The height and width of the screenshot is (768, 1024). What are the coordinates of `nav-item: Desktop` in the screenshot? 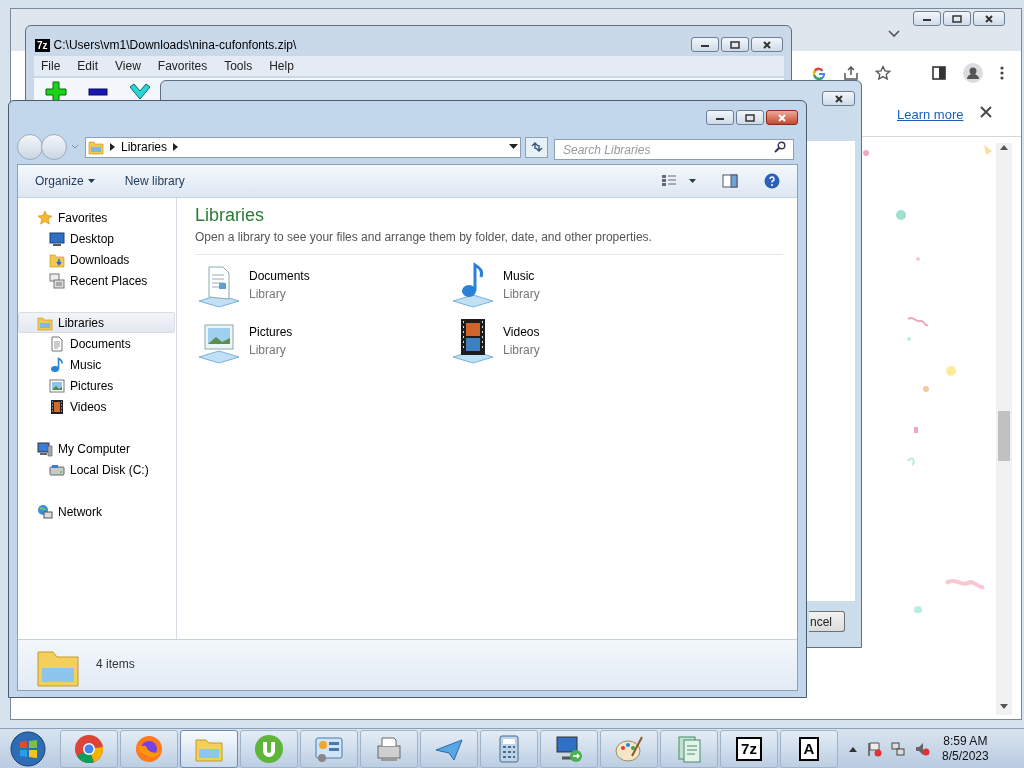 It's located at (96, 238).